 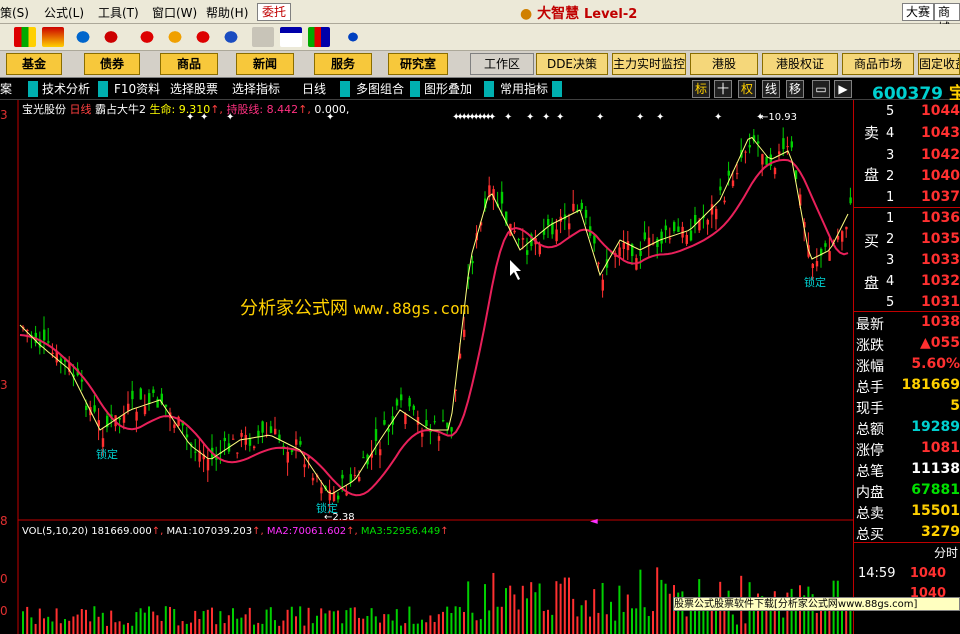 I want to click on tab-case: 案, so click(x=6, y=89).